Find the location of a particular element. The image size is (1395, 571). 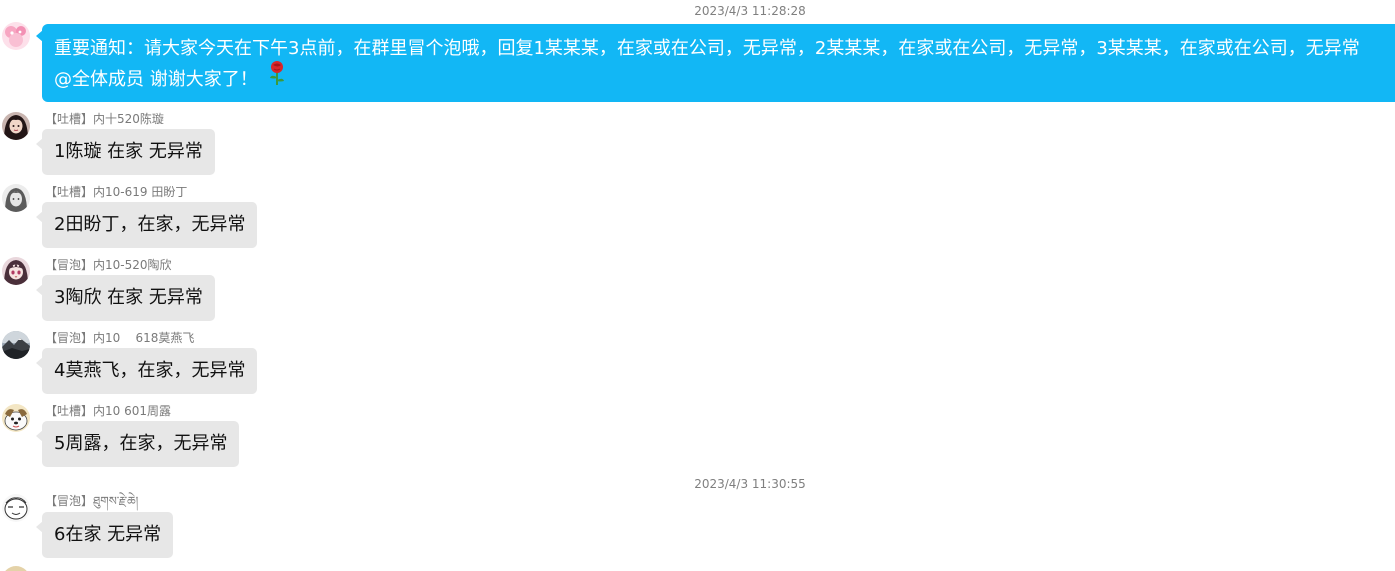

avatar-anime-girl is located at coordinates (16, 271).